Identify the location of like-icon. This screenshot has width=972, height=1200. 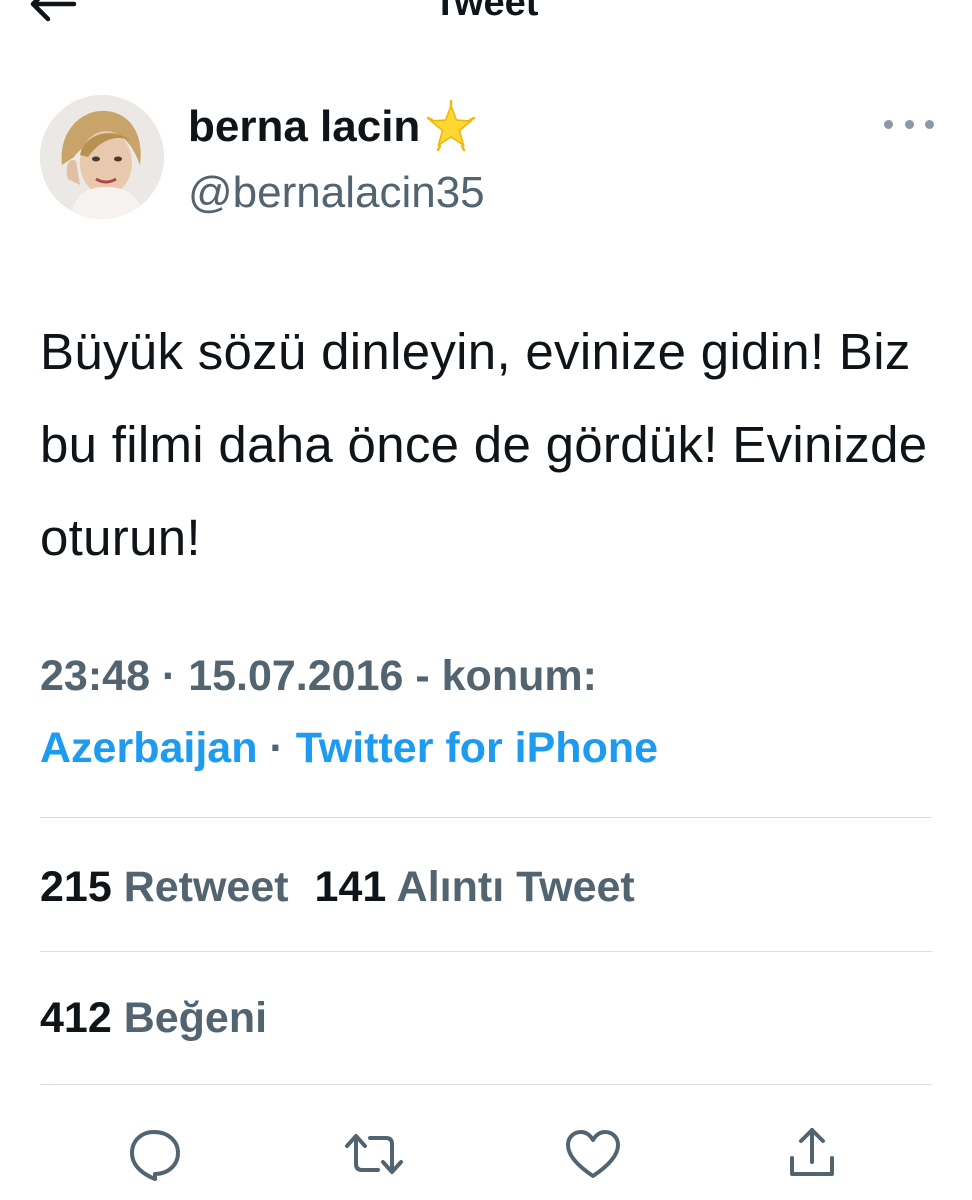
(593, 1154).